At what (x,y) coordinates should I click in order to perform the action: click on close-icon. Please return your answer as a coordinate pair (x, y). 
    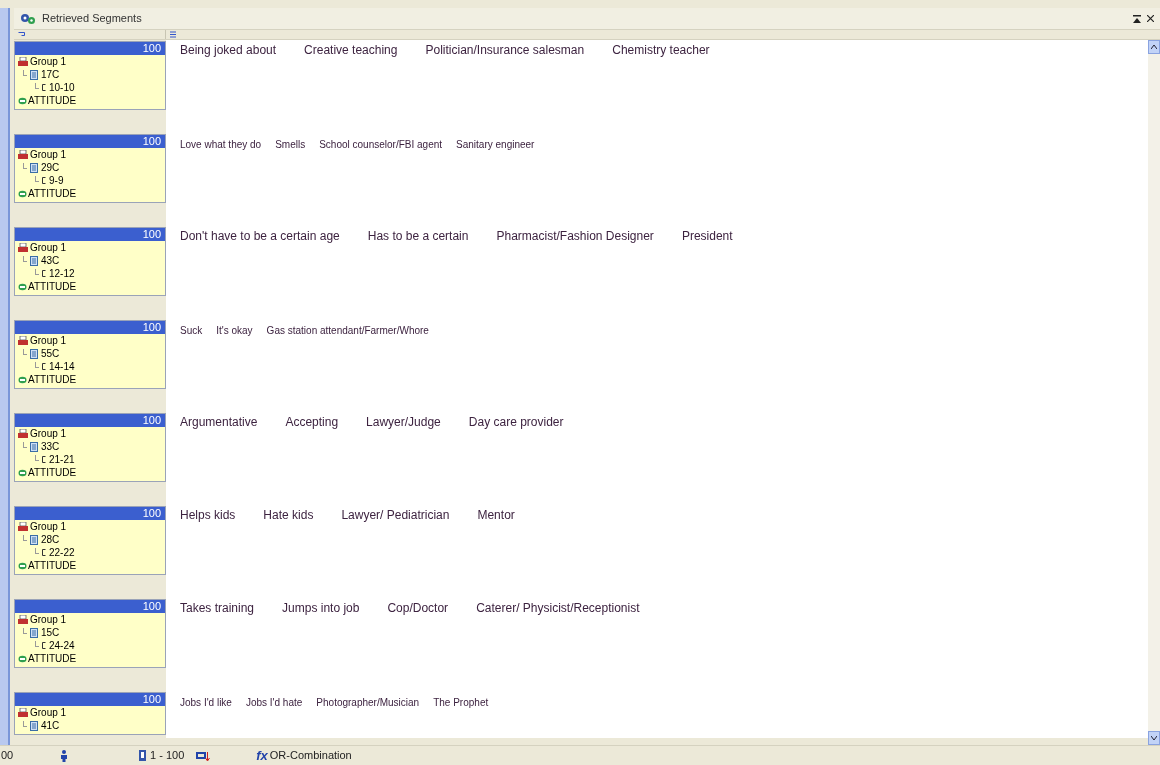
    Looking at the image, I should click on (1150, 18).